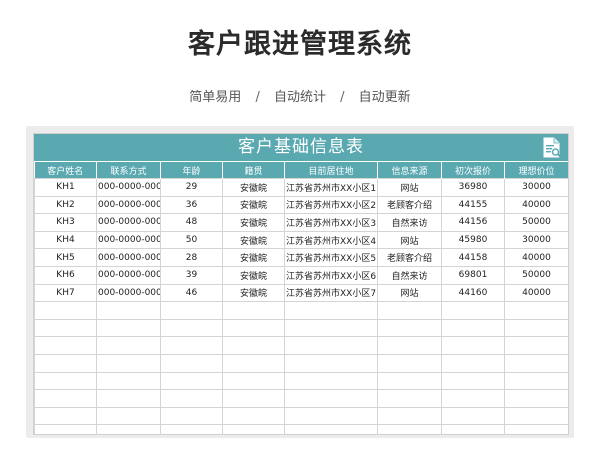  Describe the element at coordinates (65, 240) in the screenshot. I see `cell-name: KH4` at that location.